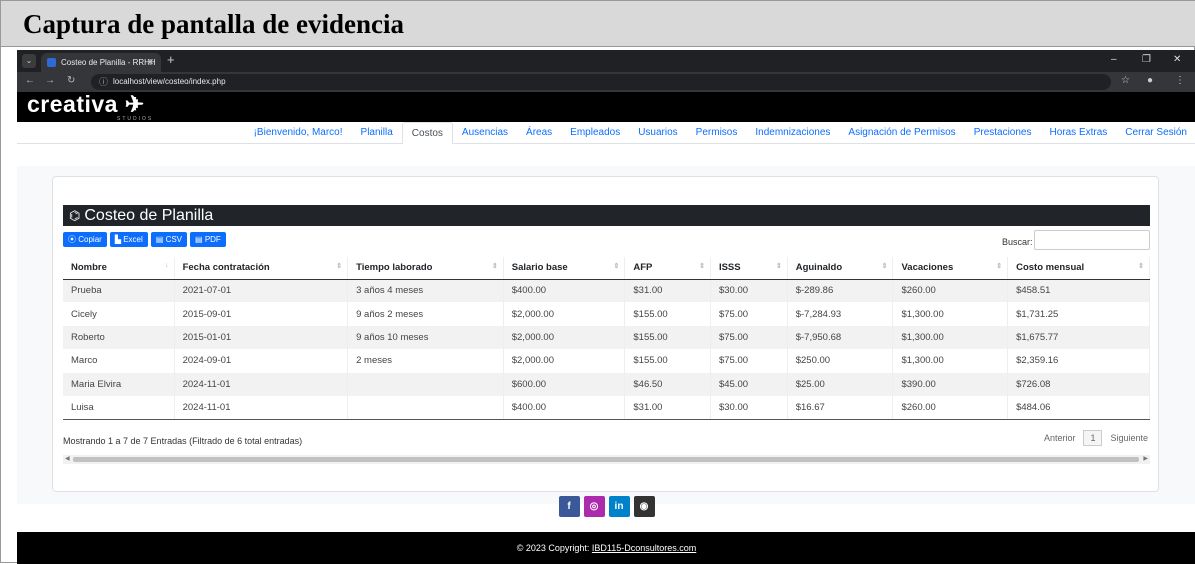 Image resolution: width=1195 pixels, height=564 pixels. Describe the element at coordinates (840, 314) in the screenshot. I see `table-cell: $-7,284.93` at that location.